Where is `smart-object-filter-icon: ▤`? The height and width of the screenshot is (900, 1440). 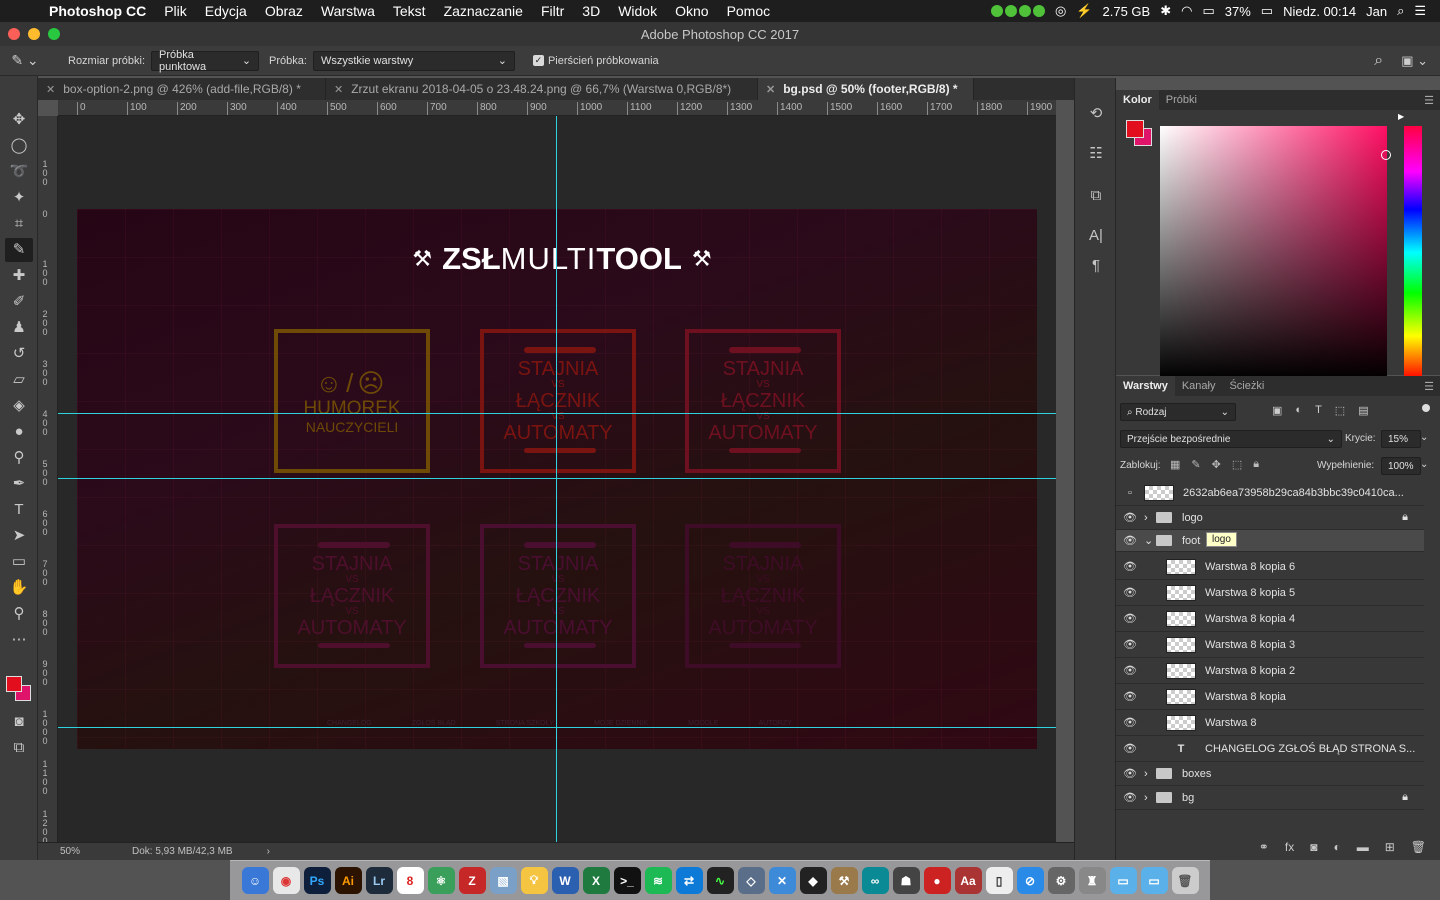
smart-object-filter-icon: ▤ is located at coordinates (1363, 410).